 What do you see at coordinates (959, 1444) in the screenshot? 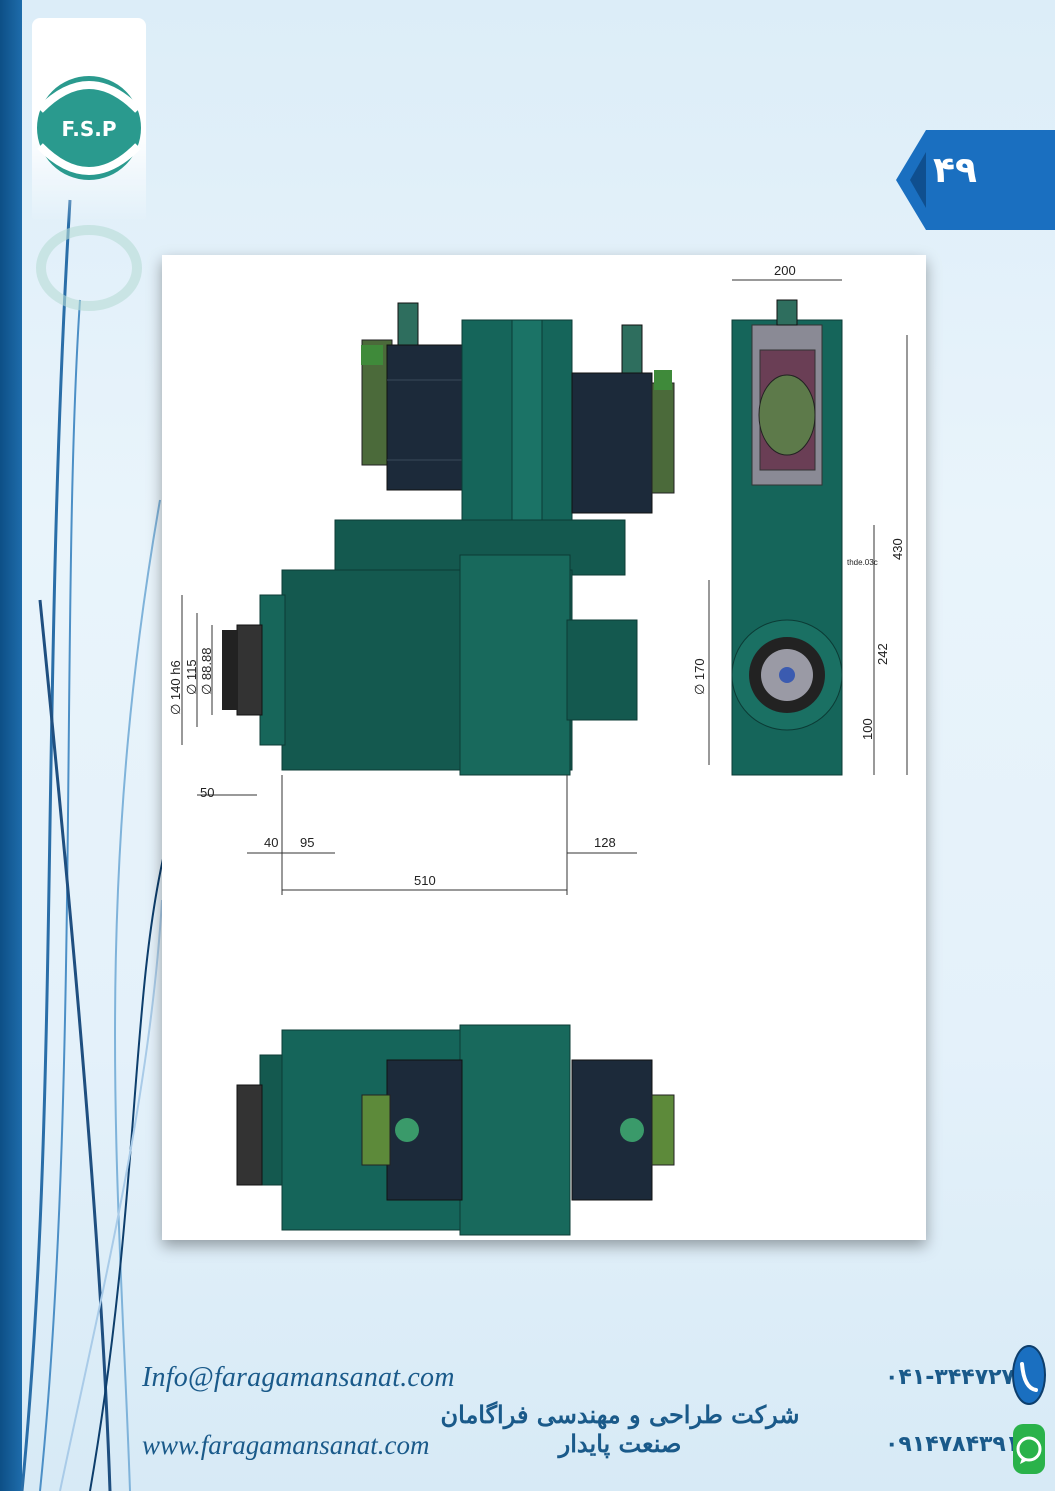
I see `mobile-number: ۰۹۱۴۷۸۴۳۹۱۹` at bounding box center [959, 1444].